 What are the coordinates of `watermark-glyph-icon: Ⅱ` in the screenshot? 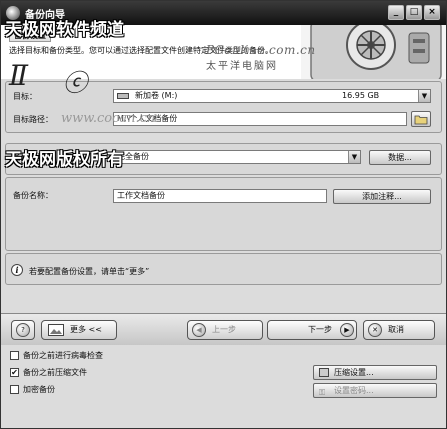 It's located at (19, 75).